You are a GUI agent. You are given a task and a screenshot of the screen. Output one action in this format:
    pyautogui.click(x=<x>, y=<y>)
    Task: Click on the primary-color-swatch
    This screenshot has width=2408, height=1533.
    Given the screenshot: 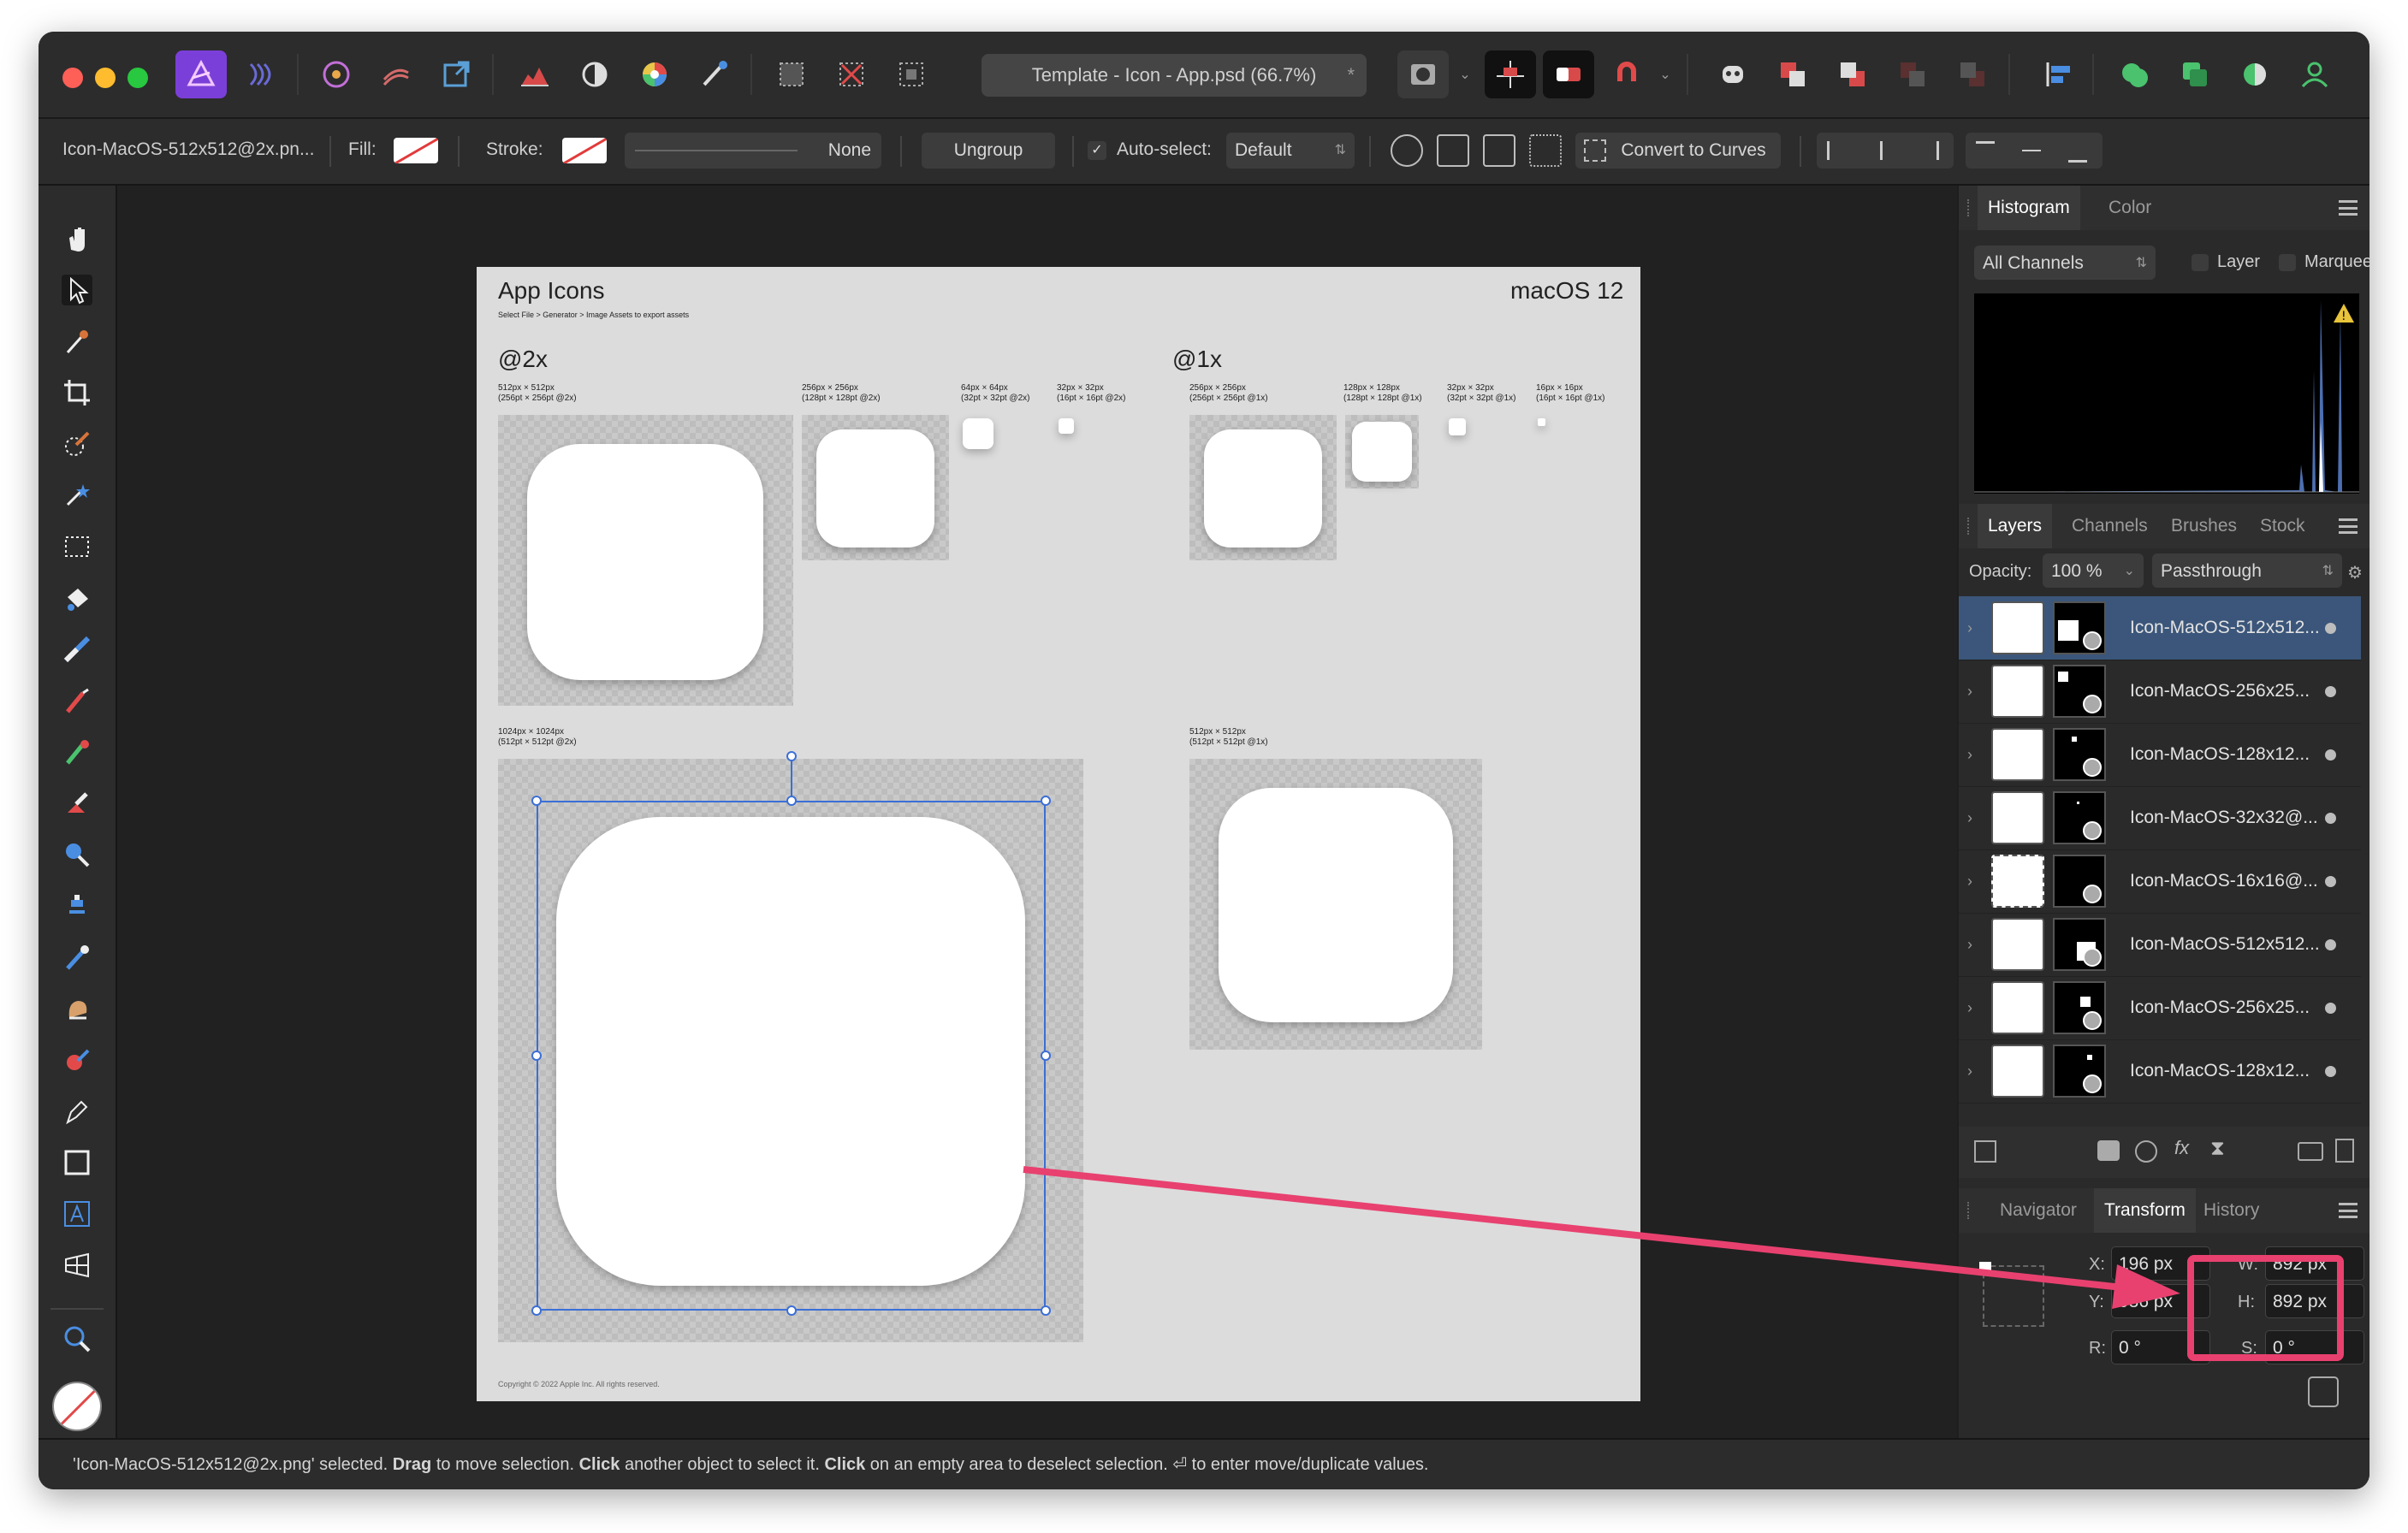 What is the action you would take?
    pyautogui.click(x=77, y=1406)
    